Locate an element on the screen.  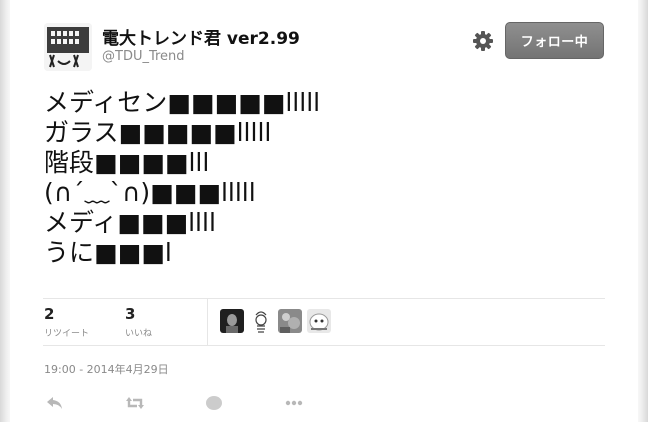
tweet-line: ガラス■■■■■lllll is located at coordinates (158, 132).